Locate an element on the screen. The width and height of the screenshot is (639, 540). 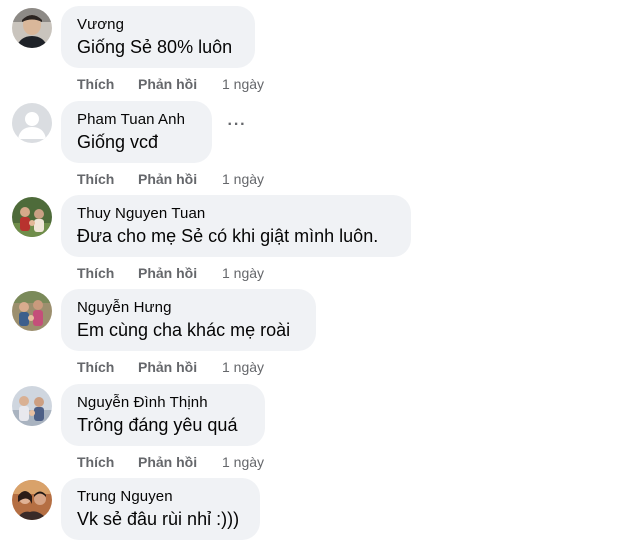
comment-author: Thuy Nguyen Tuan is located at coordinates (236, 213).